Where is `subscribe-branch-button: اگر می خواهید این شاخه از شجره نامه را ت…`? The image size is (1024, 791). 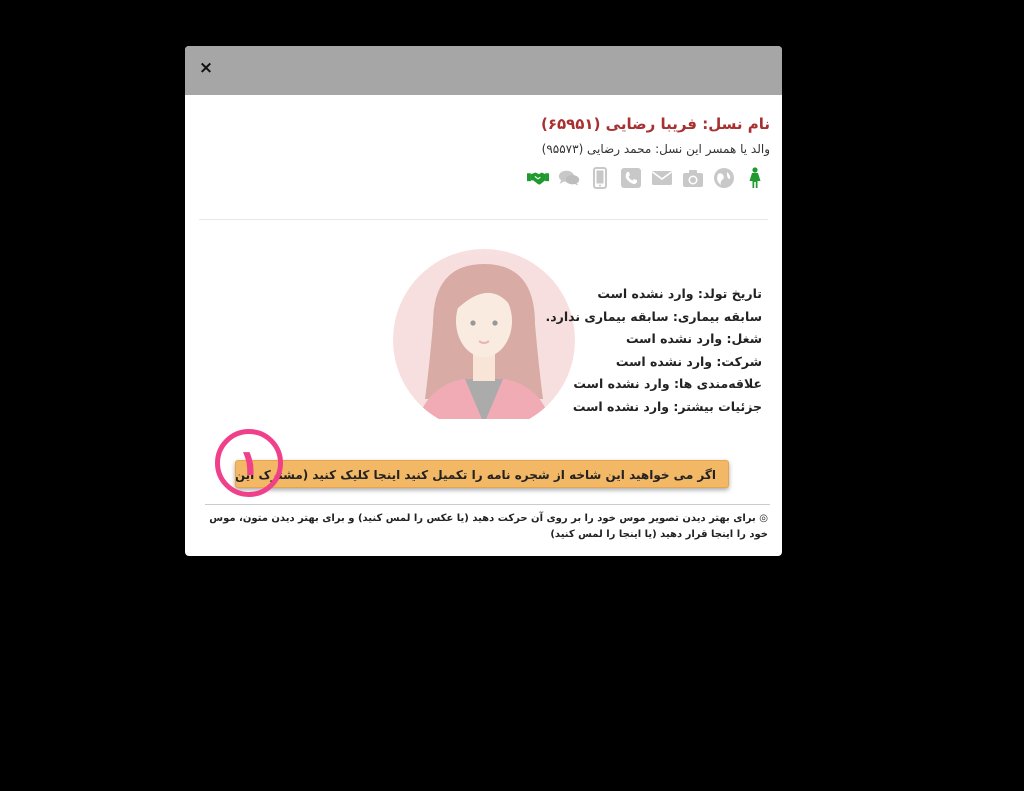 subscribe-branch-button: اگر می خواهید این شاخه از شجره نامه را ت… is located at coordinates (482, 474).